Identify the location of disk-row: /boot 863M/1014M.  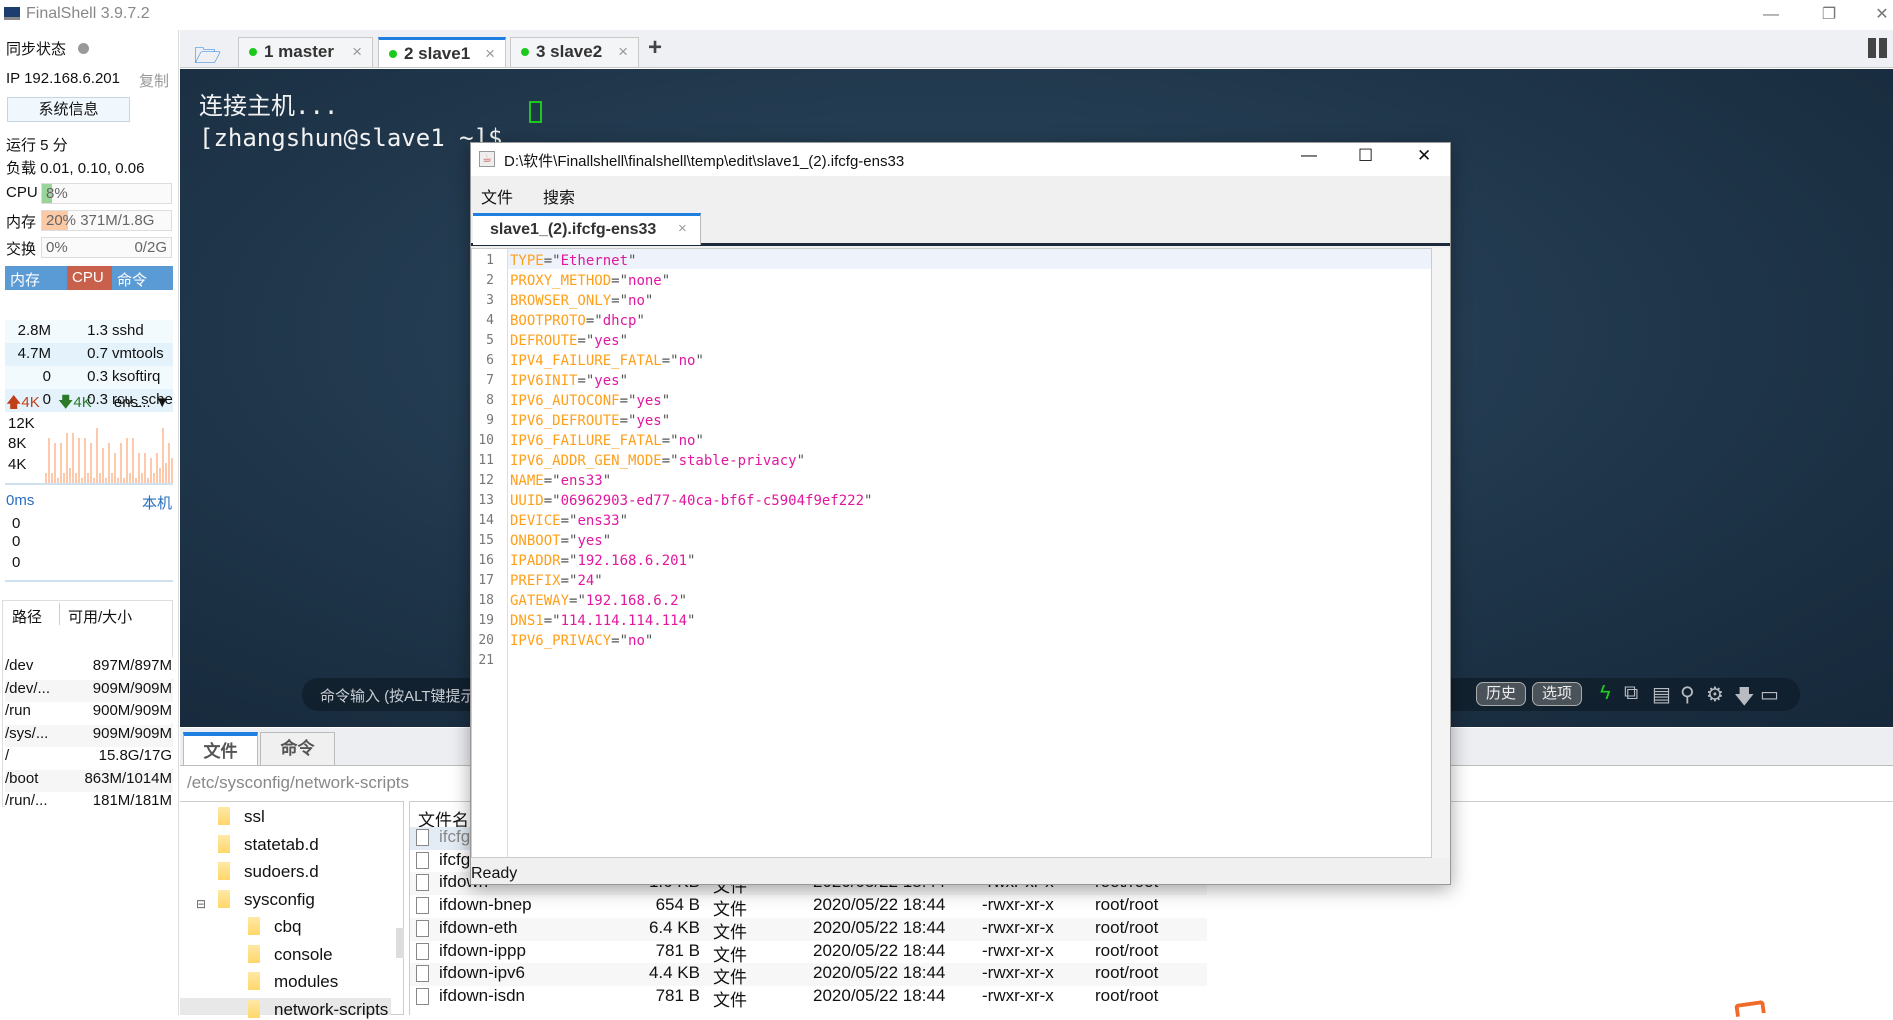
(89, 780).